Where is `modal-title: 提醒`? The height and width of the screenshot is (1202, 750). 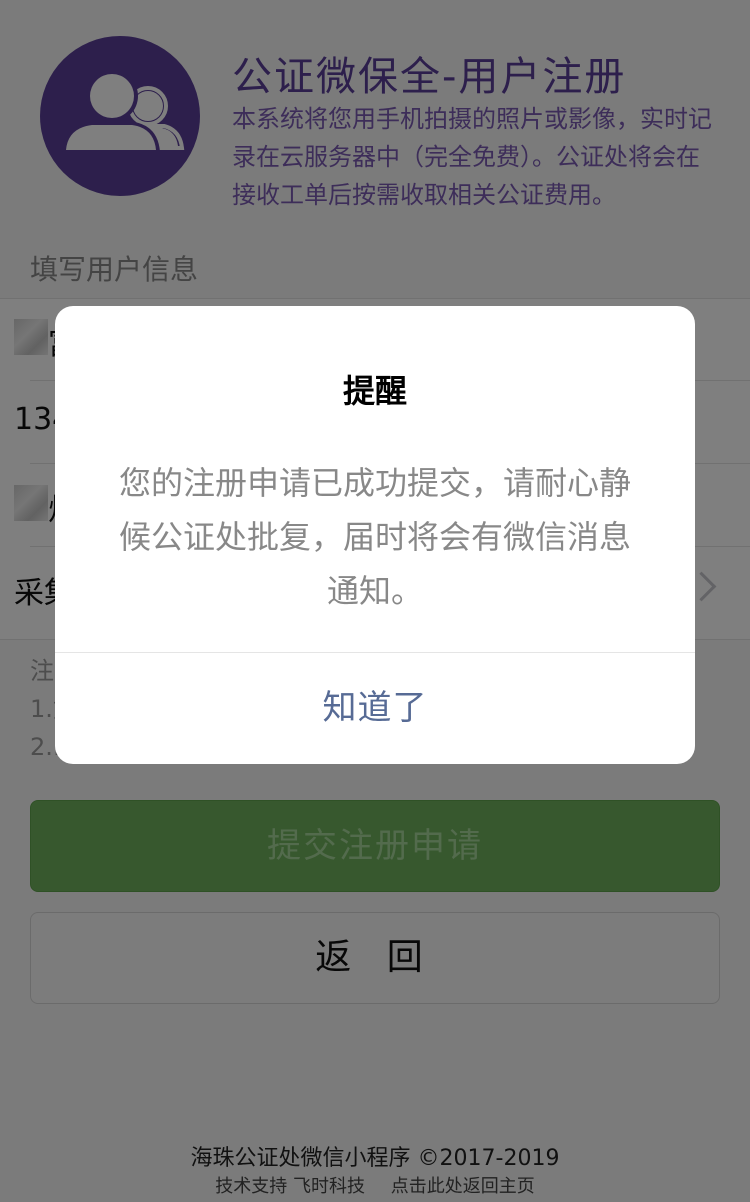 modal-title: 提醒 is located at coordinates (374, 391).